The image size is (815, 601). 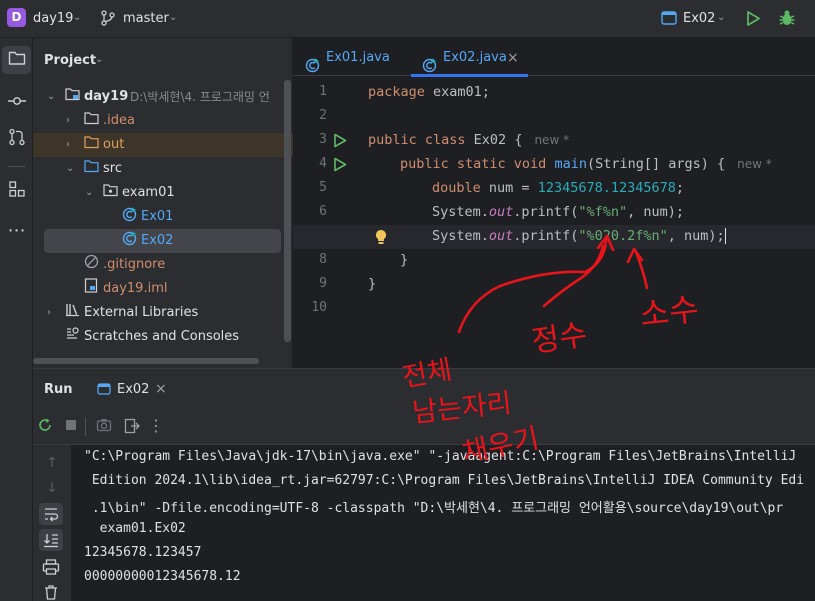 I want to click on structure-icon, so click(x=16, y=191).